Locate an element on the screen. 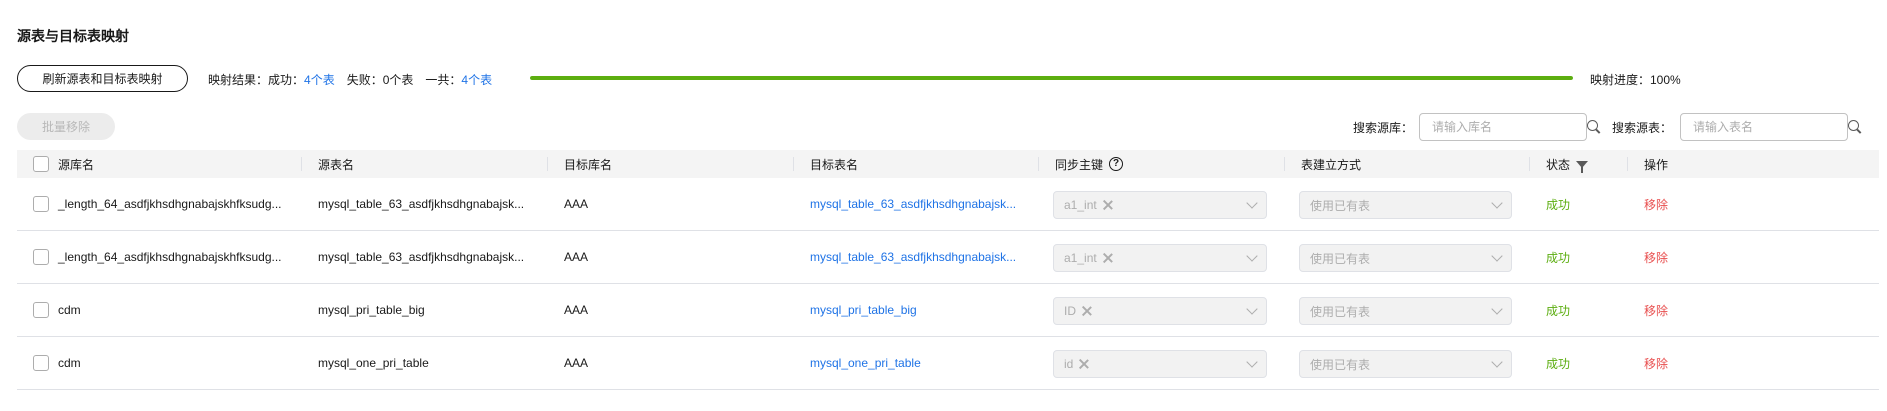  search-table-box is located at coordinates (1769, 127).